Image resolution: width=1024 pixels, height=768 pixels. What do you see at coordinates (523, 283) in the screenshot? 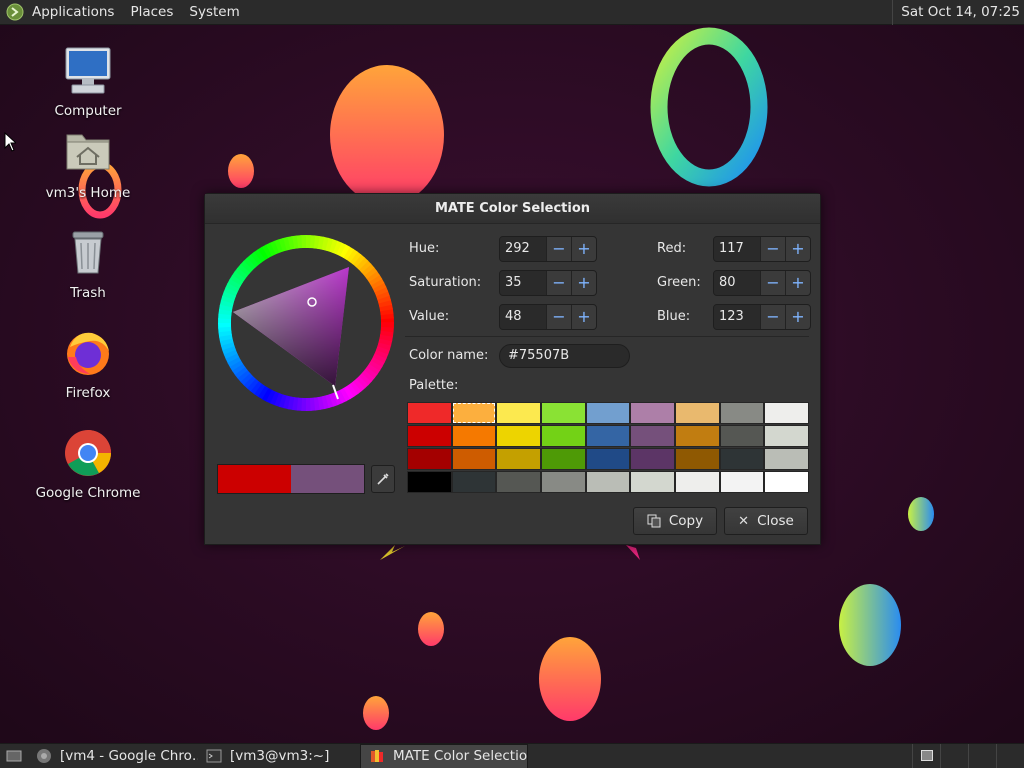
I see `saturation-value: 35` at bounding box center [523, 283].